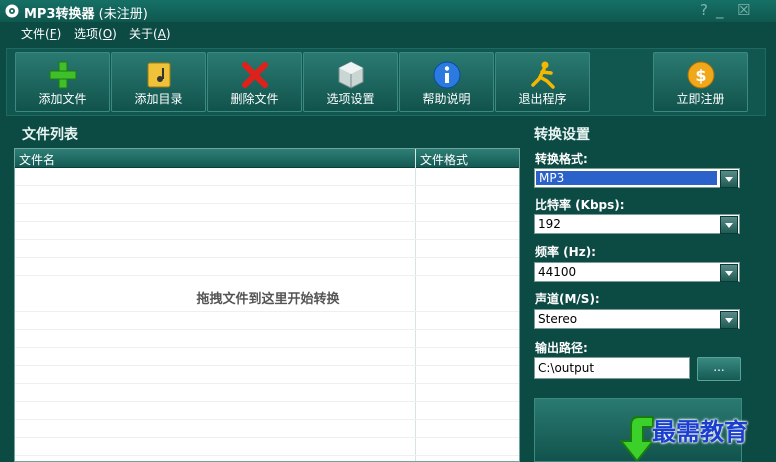 The height and width of the screenshot is (462, 776). I want to click on channel-label: 声道(M/S):, so click(567, 299).